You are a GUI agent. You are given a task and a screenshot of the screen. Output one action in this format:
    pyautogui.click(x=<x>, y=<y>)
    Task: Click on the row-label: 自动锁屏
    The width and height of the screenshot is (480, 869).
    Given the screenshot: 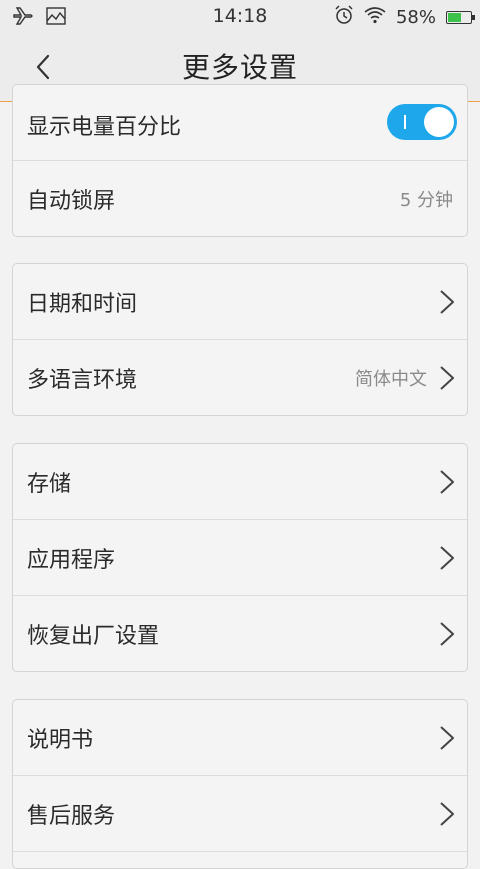 What is the action you would take?
    pyautogui.click(x=71, y=201)
    